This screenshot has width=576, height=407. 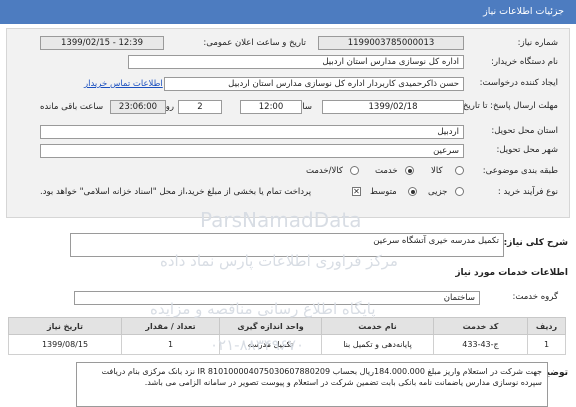 I want to click on need-number-field: 1199003785000013, so click(x=391, y=43).